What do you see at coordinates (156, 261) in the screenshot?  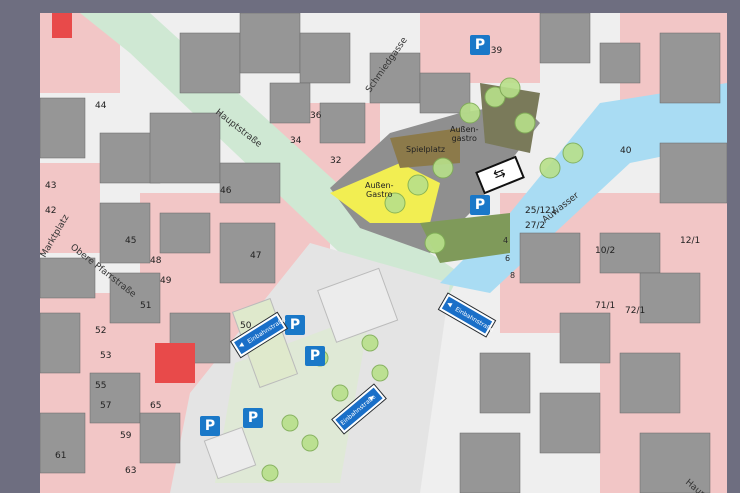 I see `plot-number: 48` at bounding box center [156, 261].